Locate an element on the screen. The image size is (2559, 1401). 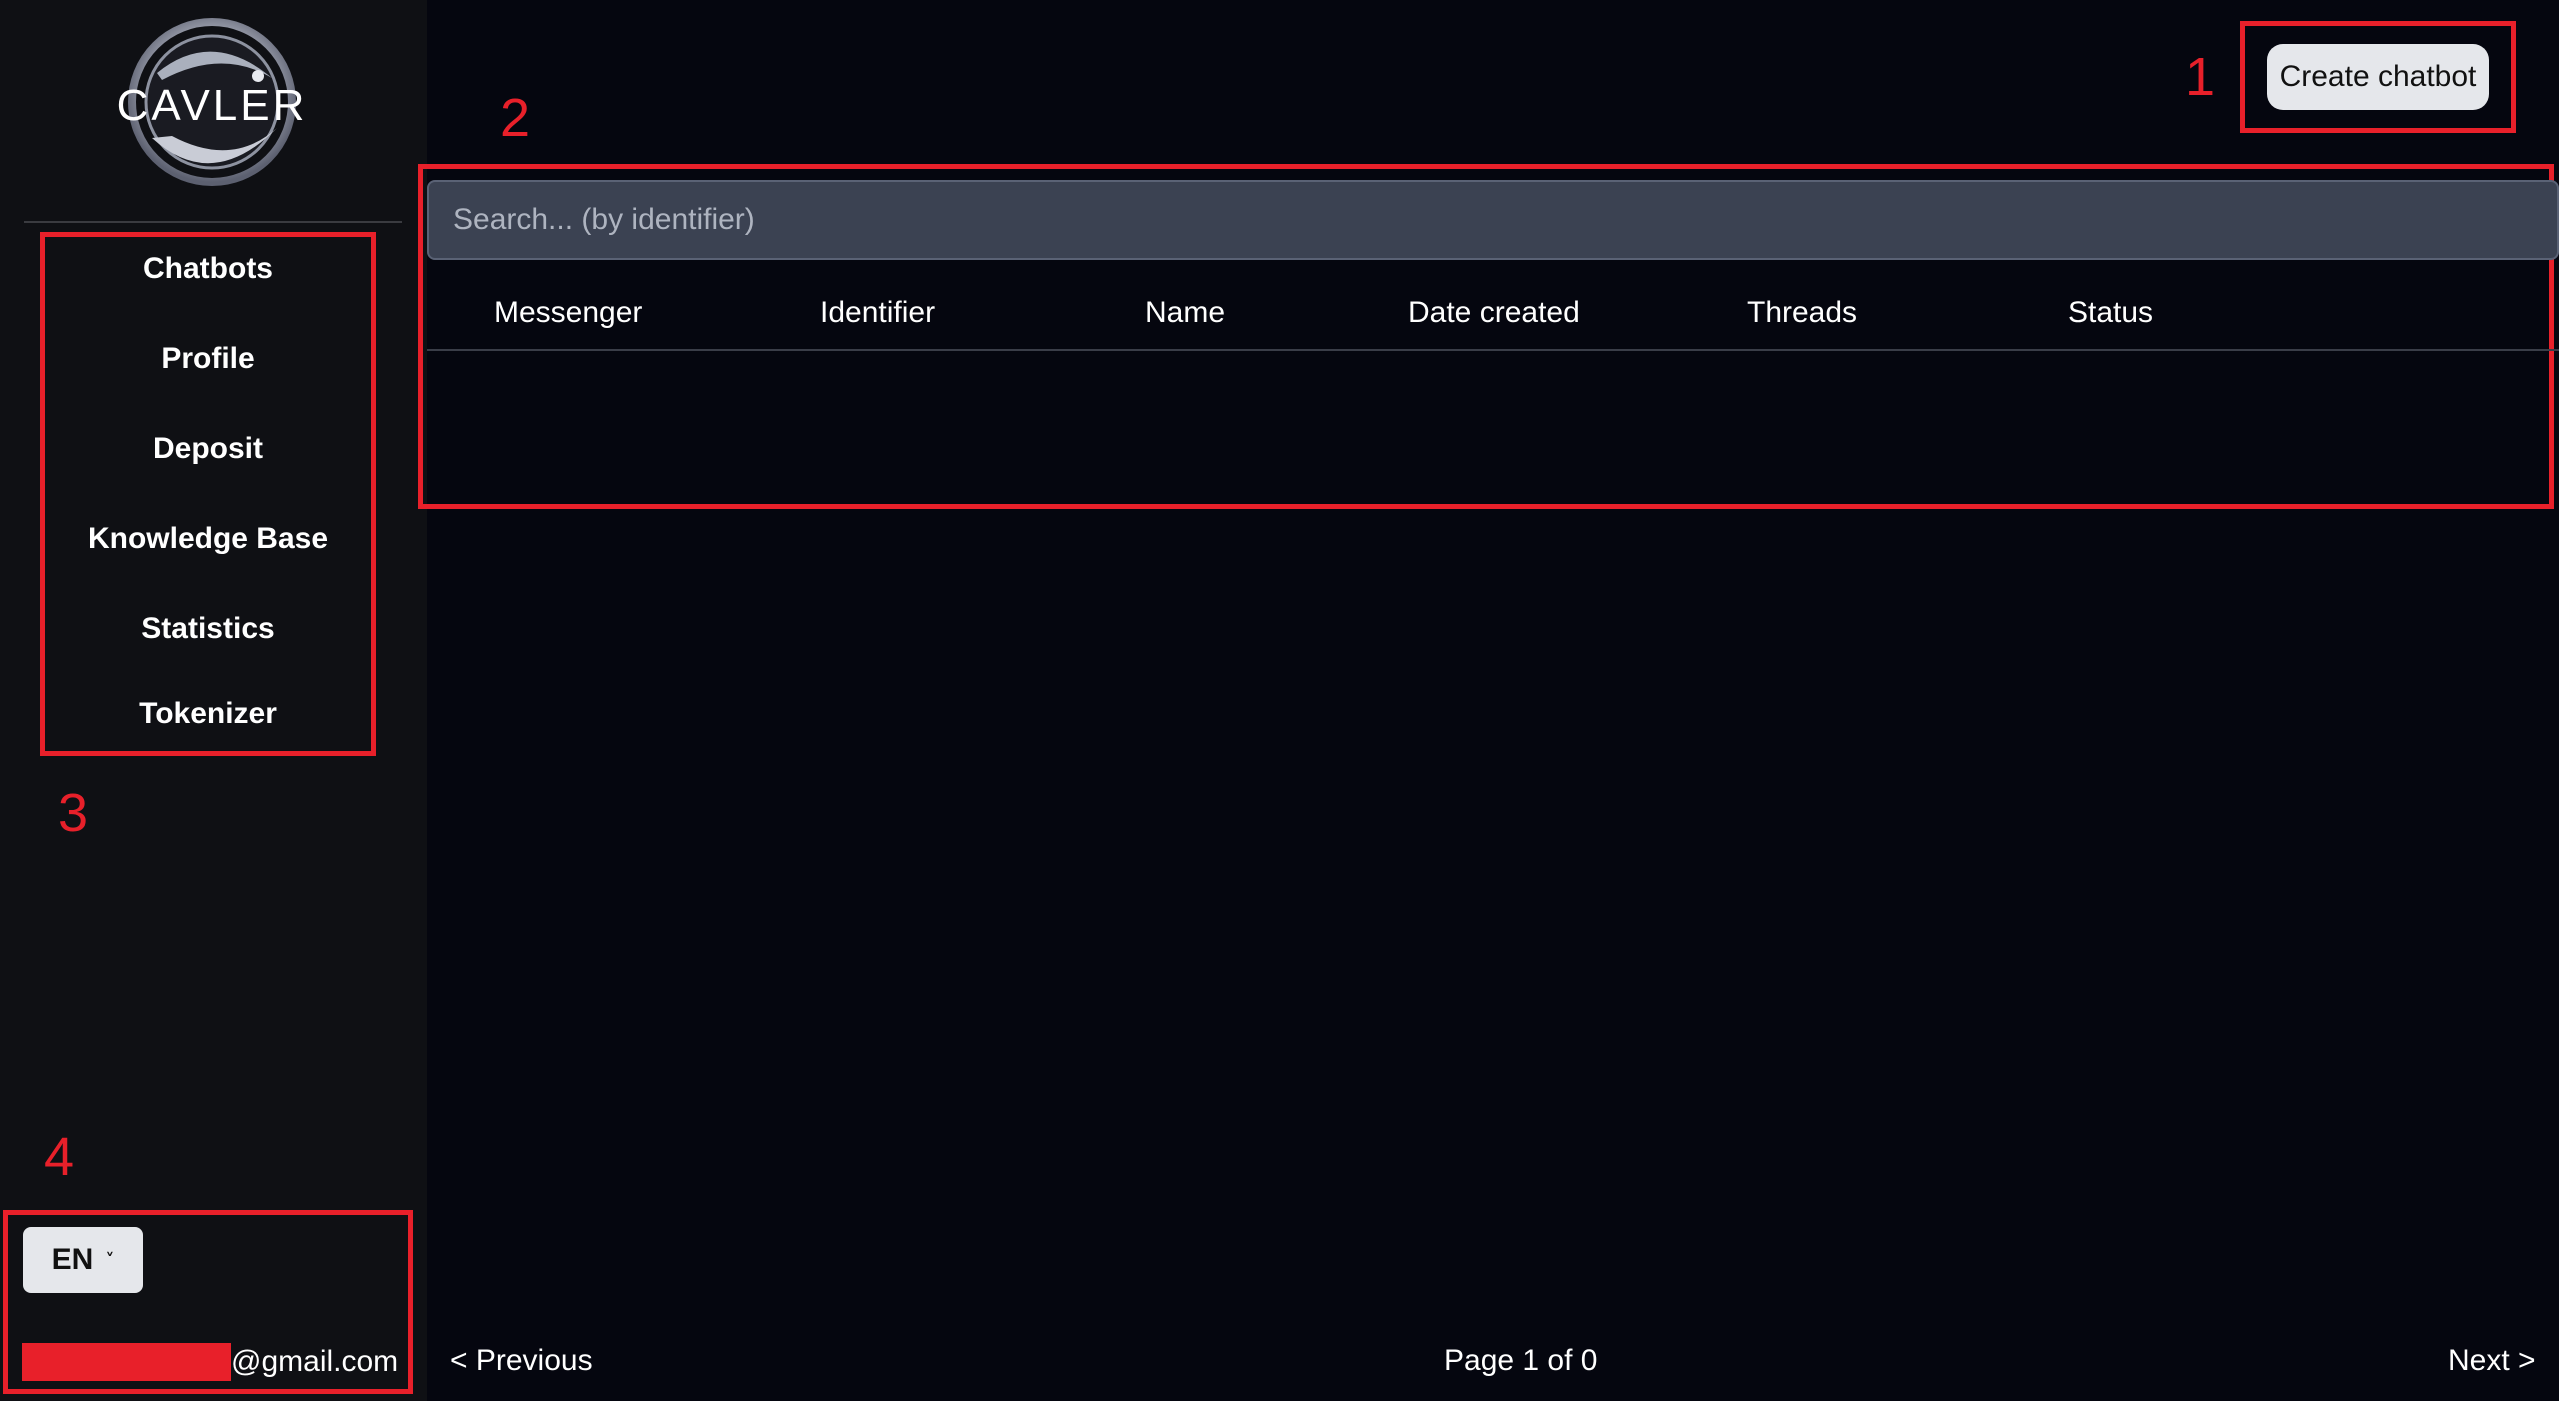
column-header-identifier: Identifier is located at coordinates (877, 313).